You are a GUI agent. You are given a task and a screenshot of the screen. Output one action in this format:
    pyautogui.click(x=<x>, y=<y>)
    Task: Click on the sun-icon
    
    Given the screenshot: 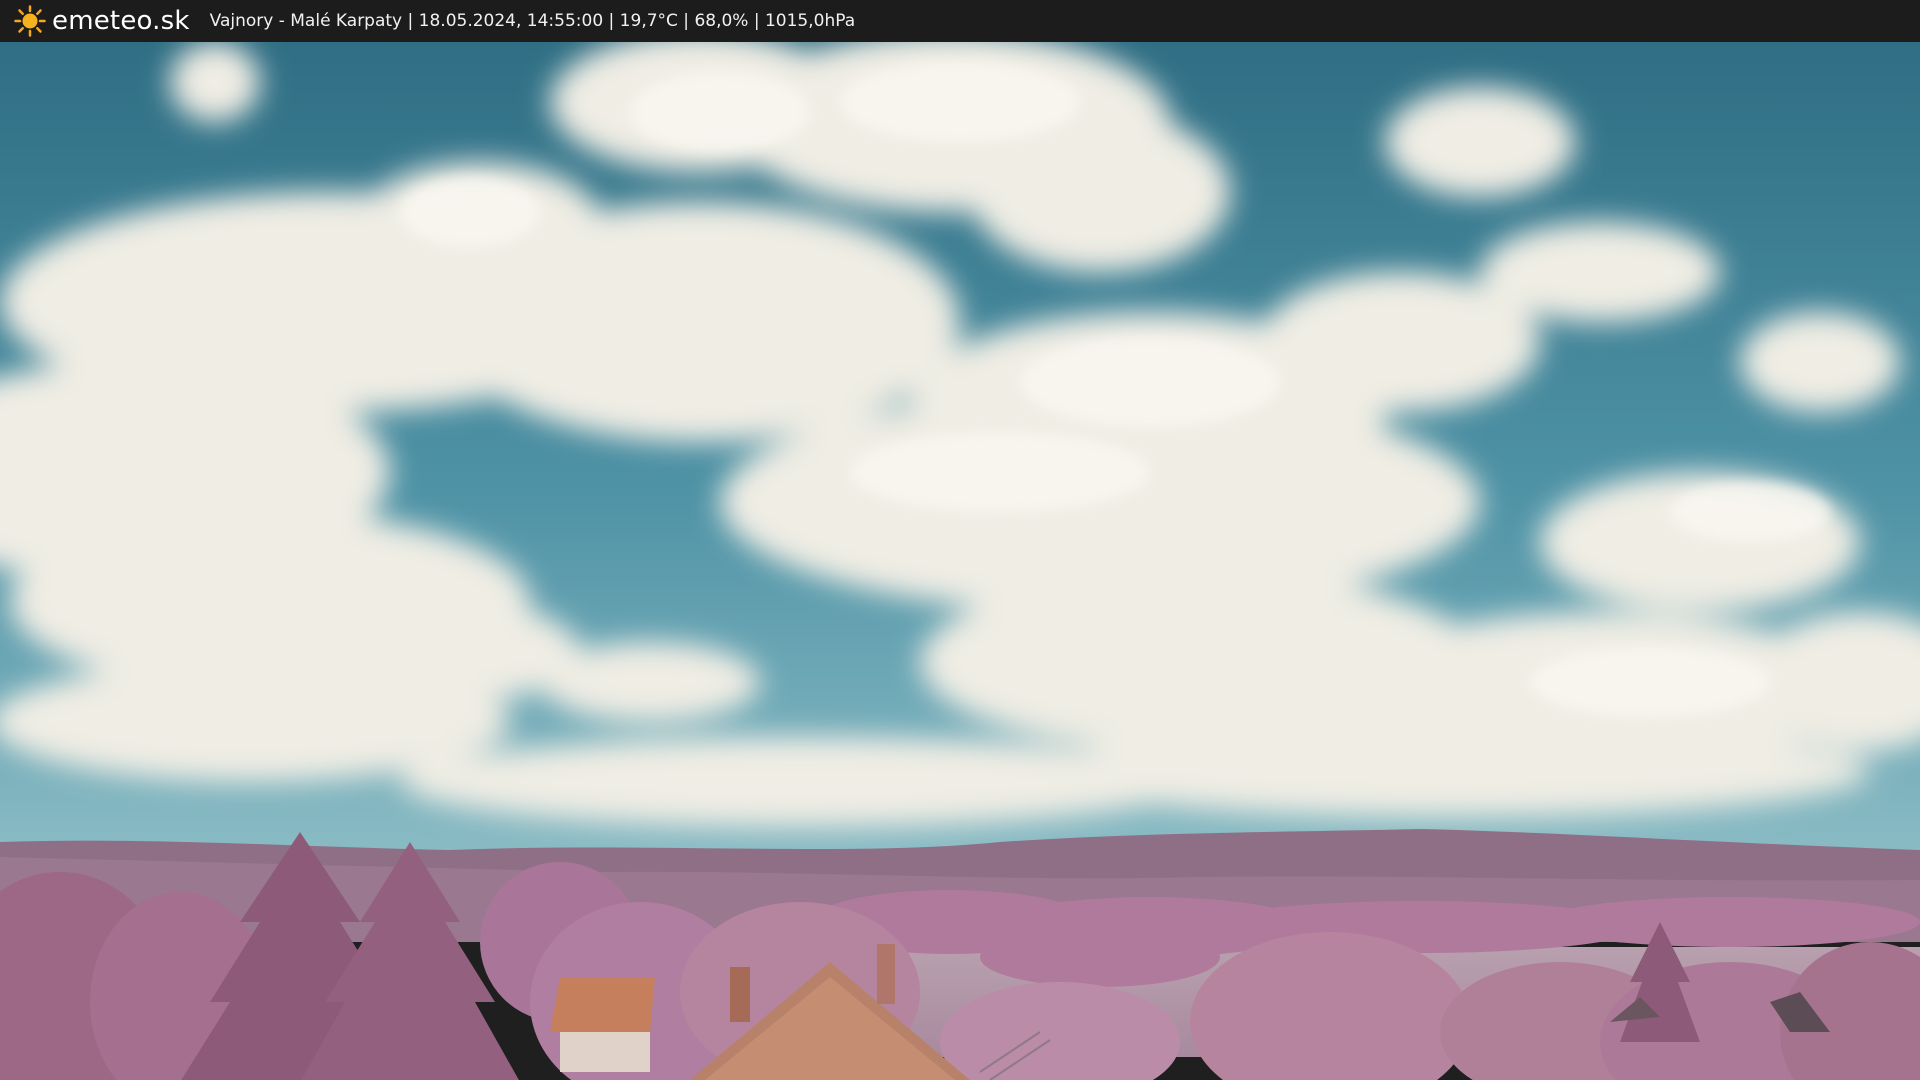 What is the action you would take?
    pyautogui.click(x=30, y=21)
    